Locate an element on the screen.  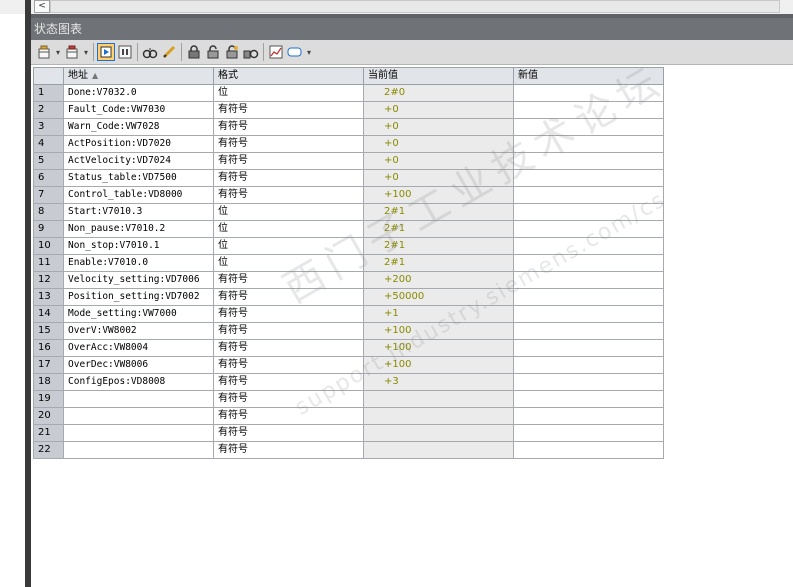
address-cell: Control_table:VD8000 is located at coordinates (138, 195).